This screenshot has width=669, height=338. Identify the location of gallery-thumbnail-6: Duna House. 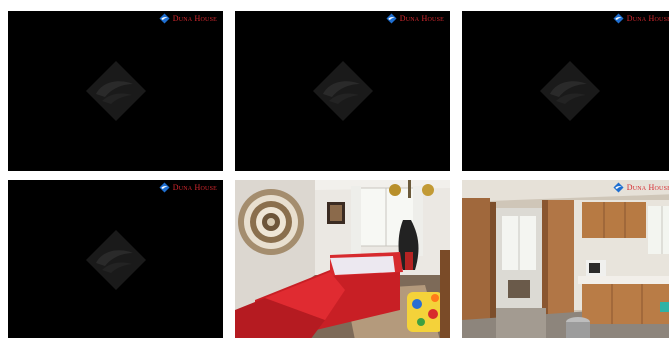
(565, 259).